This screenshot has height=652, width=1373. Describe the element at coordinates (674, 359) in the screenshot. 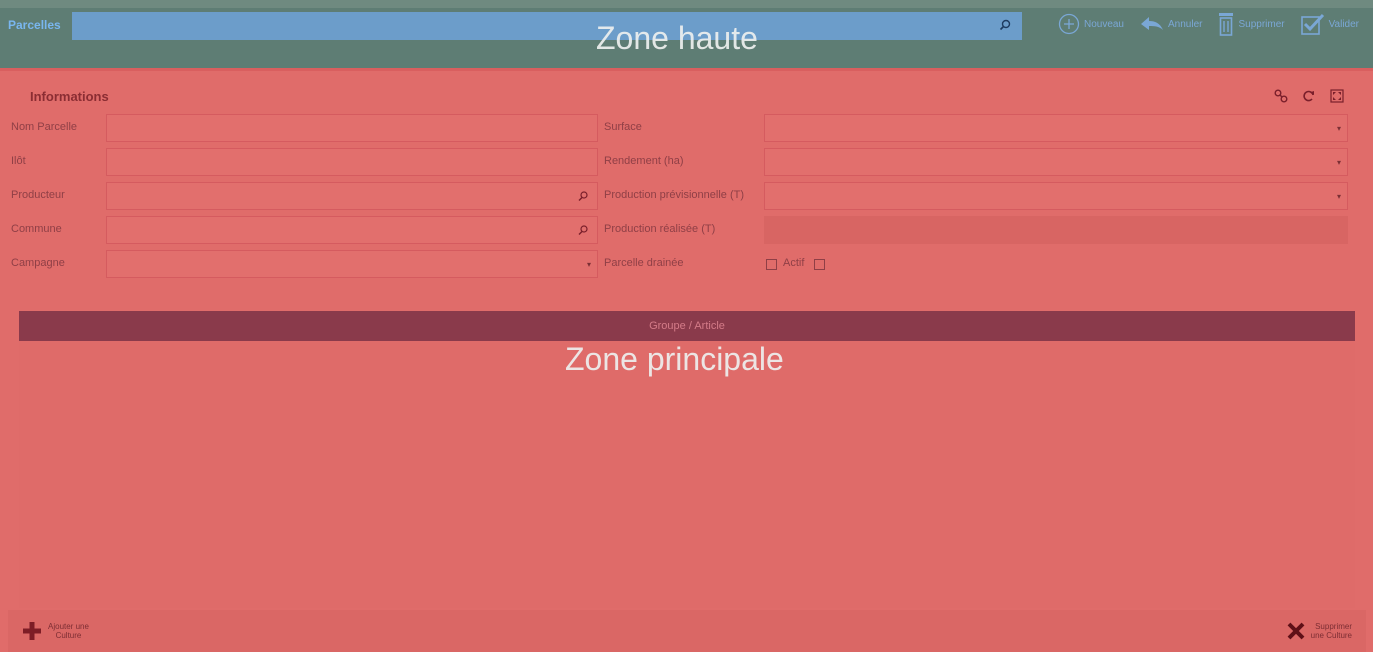

I see `zone-principale-label: Zone principale` at that location.